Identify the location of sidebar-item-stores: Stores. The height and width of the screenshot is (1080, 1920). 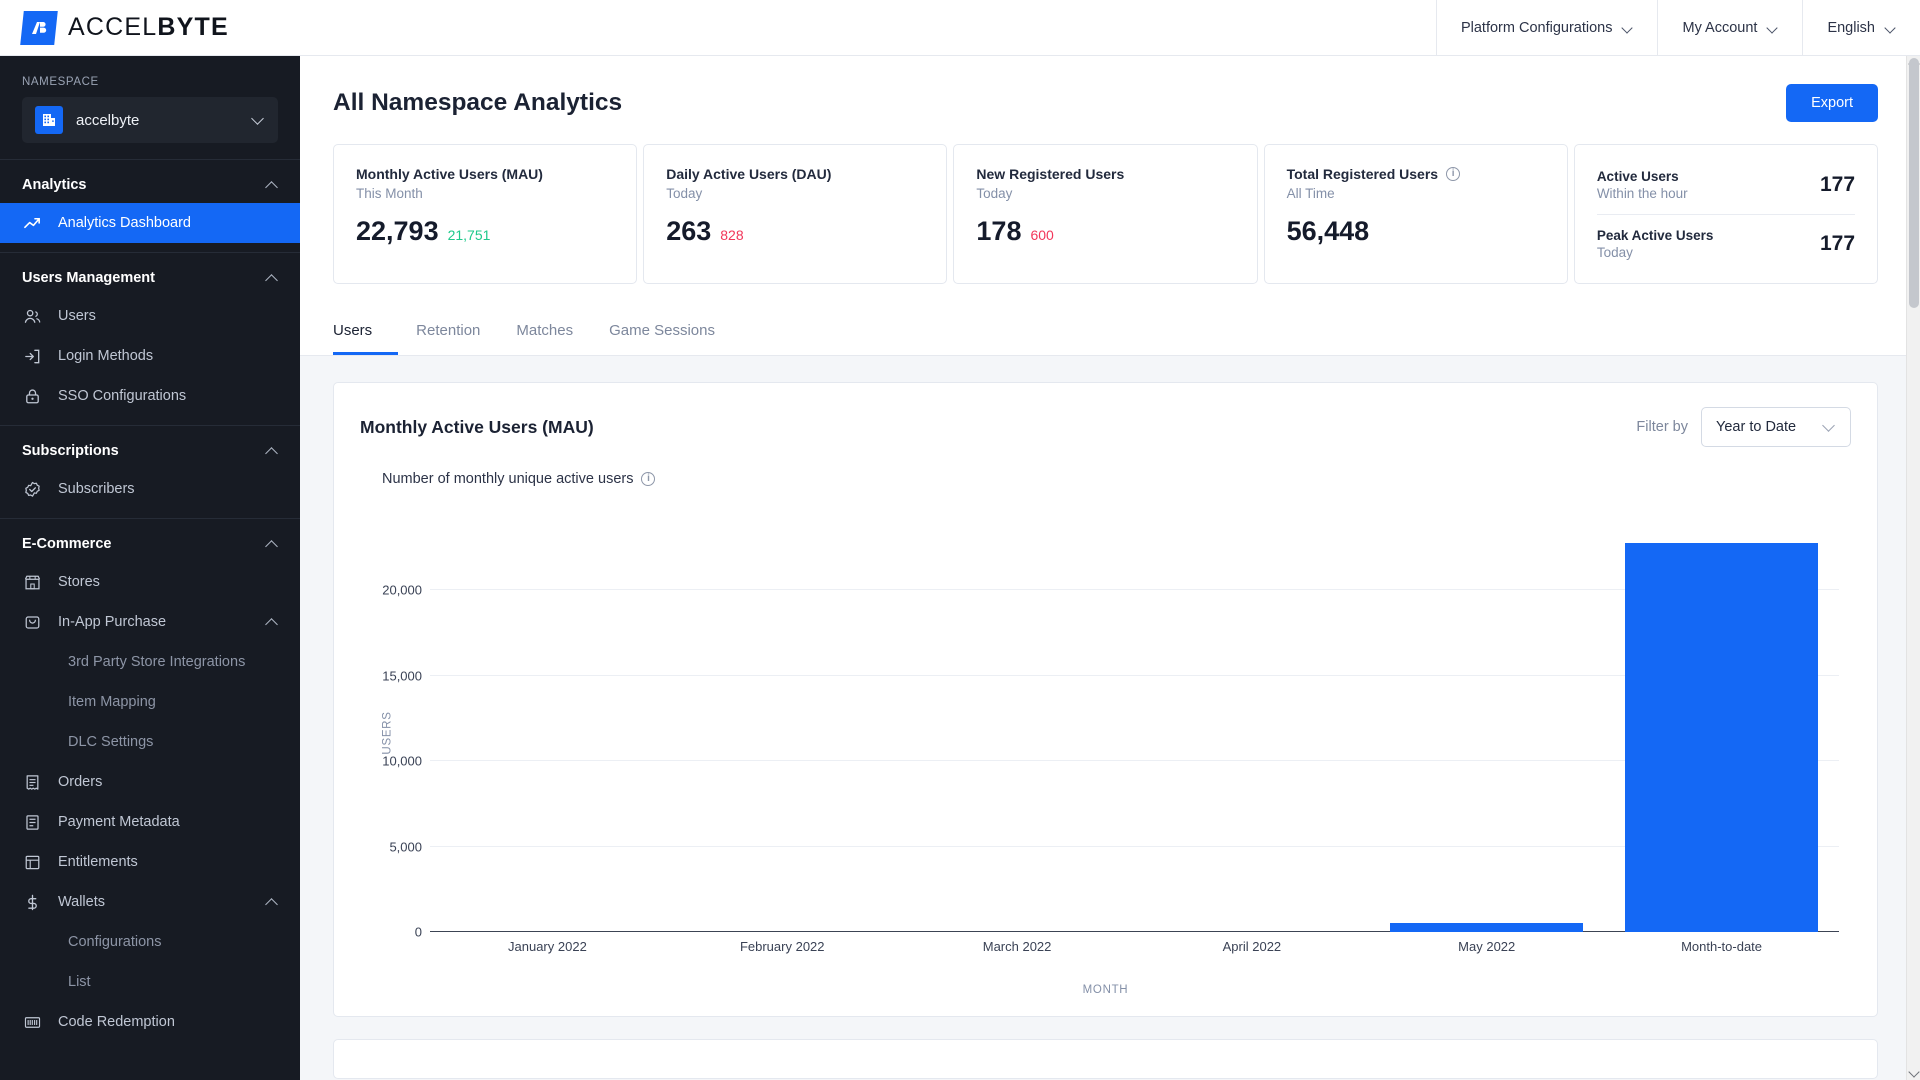
(150, 582).